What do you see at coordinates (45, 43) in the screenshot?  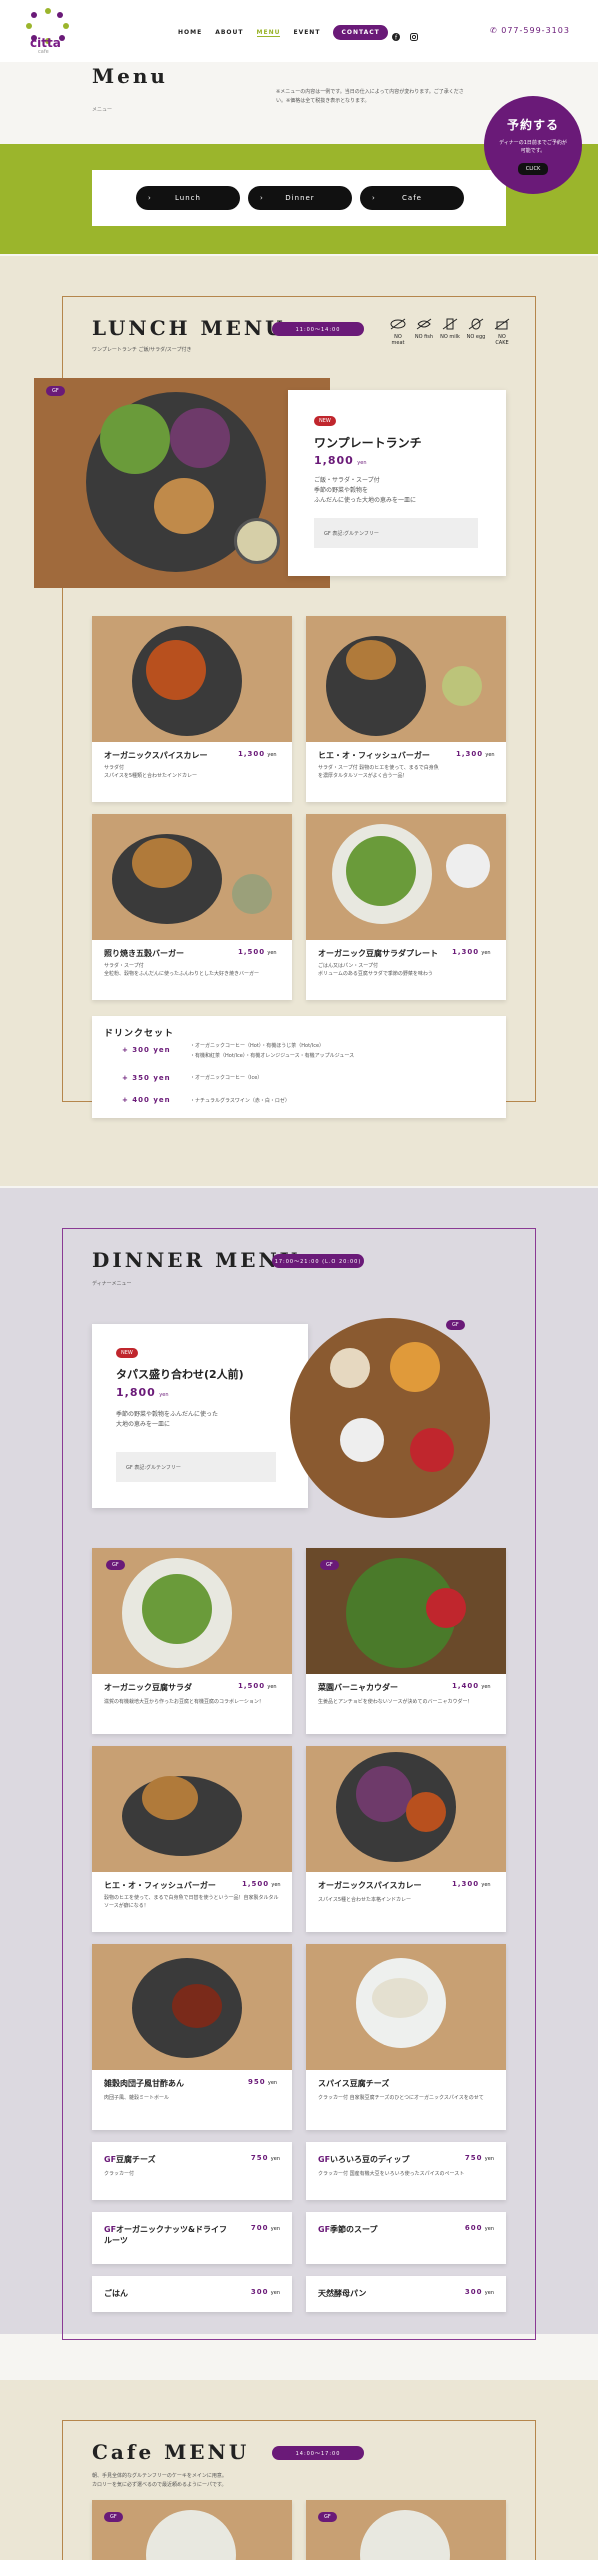 I see `logo-text: citta` at bounding box center [45, 43].